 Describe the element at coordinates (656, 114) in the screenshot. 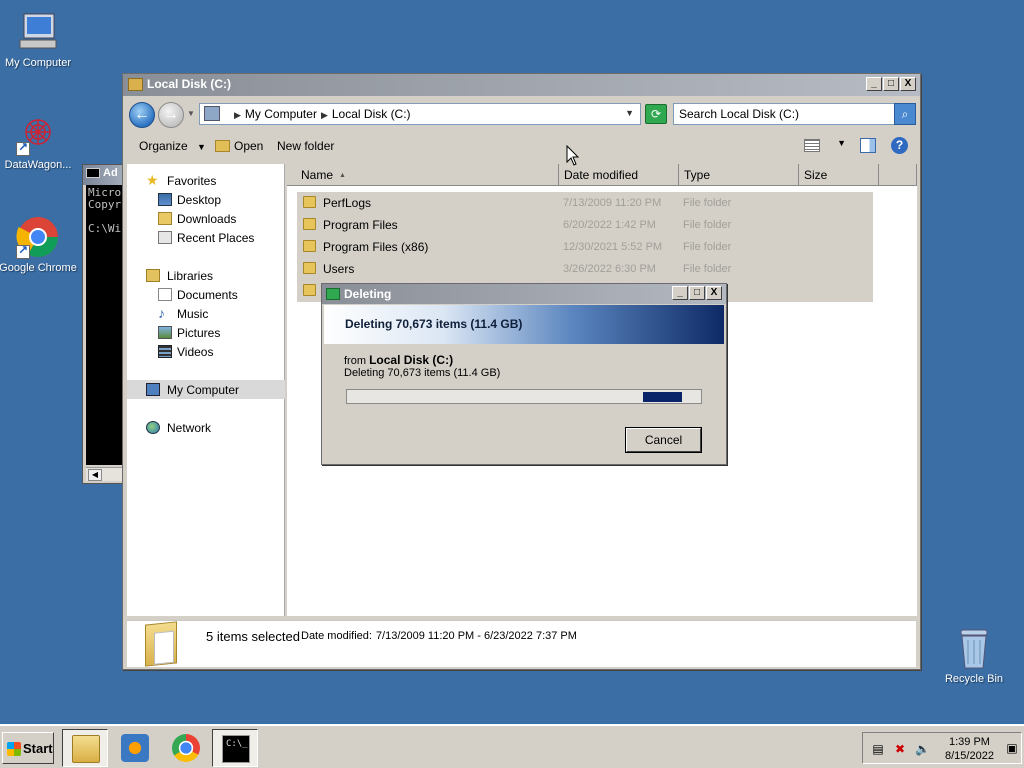

I see `refresh-button: ⟳` at that location.